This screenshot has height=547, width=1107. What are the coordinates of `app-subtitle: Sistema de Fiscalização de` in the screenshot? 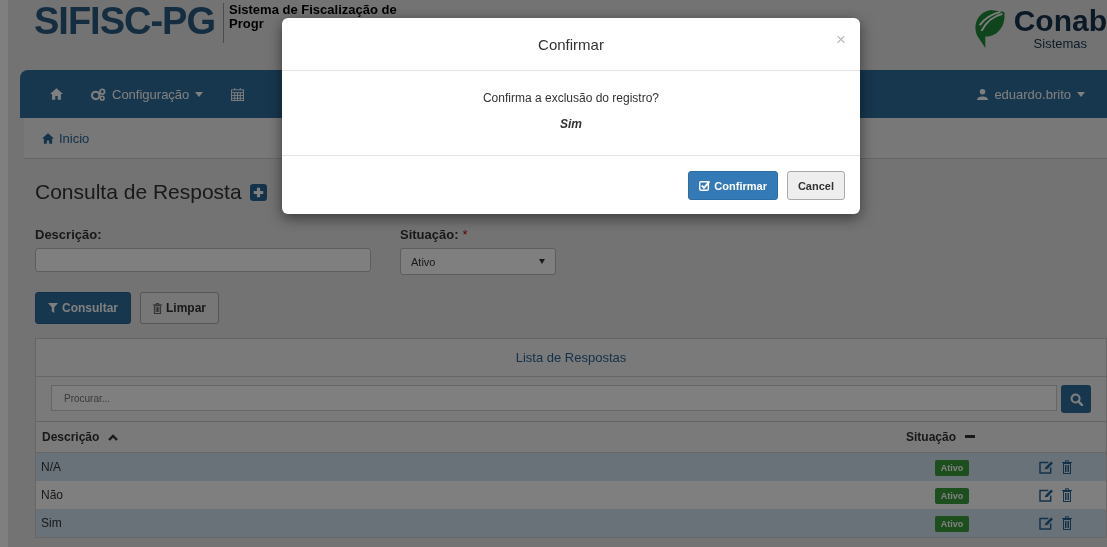 It's located at (313, 10).